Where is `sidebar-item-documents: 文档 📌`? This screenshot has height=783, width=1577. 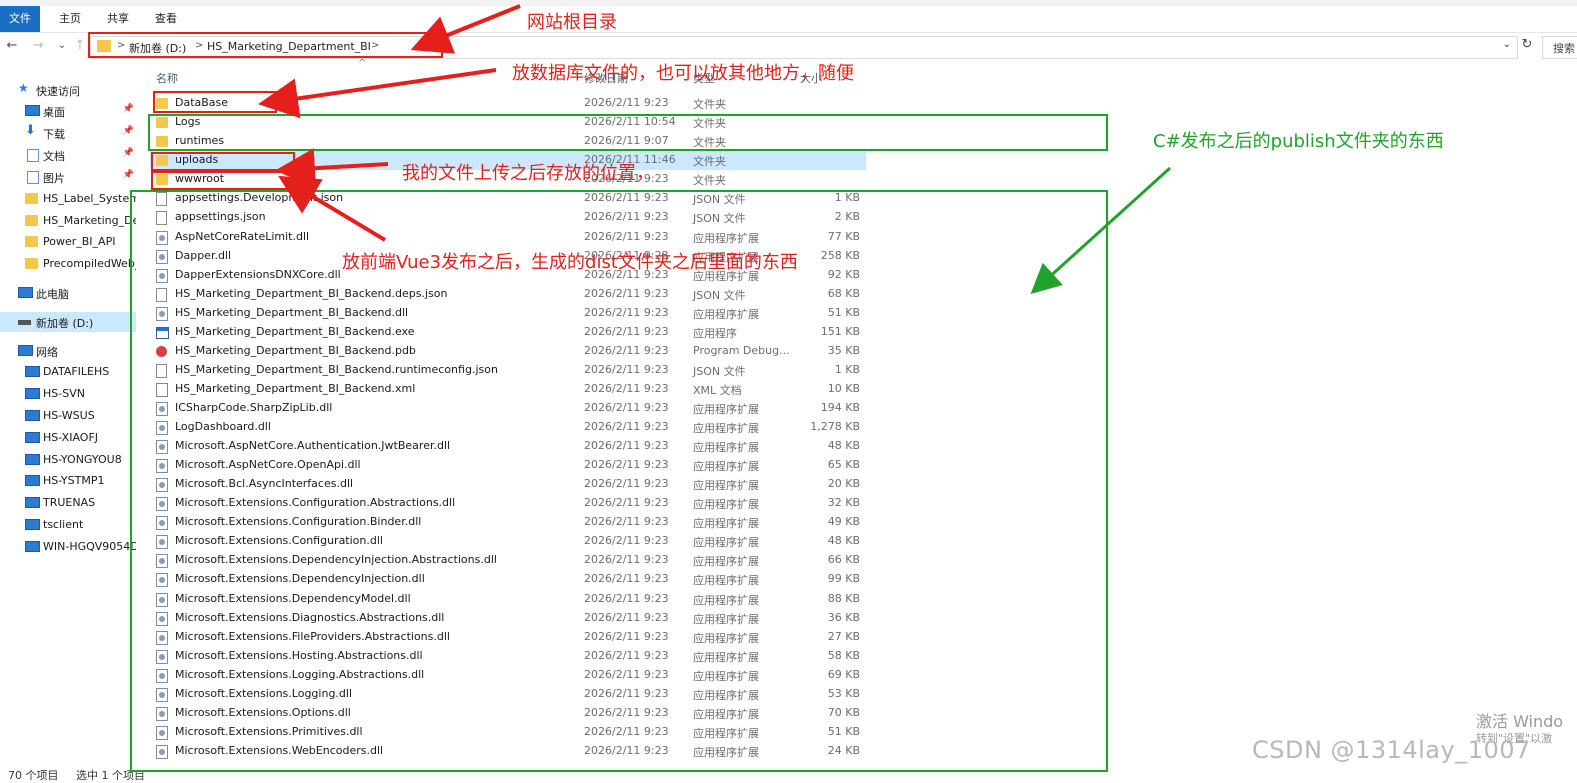
sidebar-item-documents: 文档 📌 is located at coordinates (68, 155).